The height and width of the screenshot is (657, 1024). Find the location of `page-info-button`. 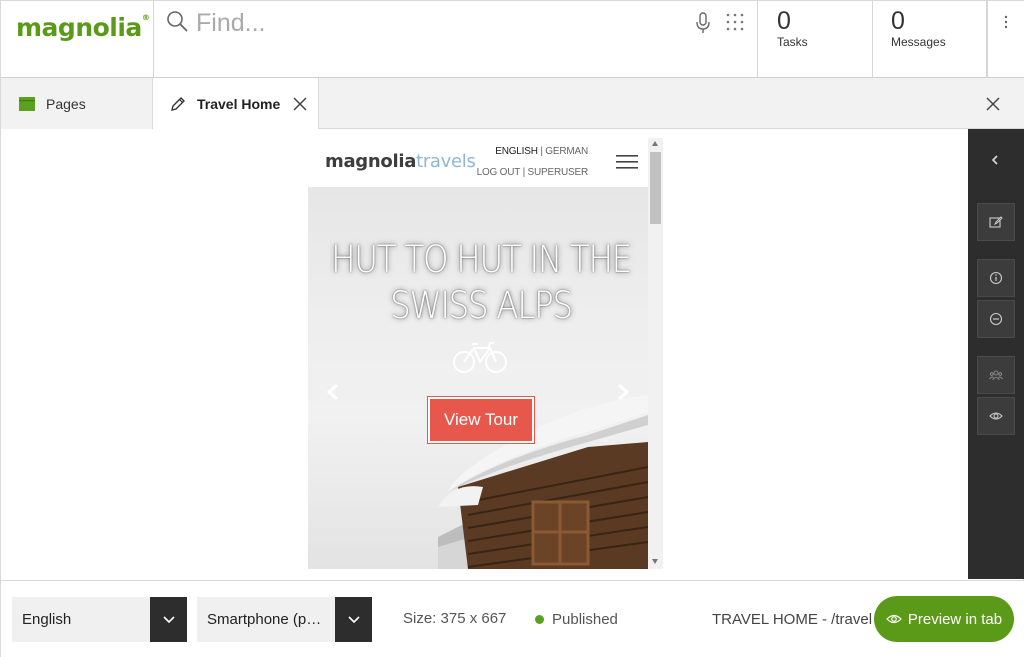

page-info-button is located at coordinates (996, 278).